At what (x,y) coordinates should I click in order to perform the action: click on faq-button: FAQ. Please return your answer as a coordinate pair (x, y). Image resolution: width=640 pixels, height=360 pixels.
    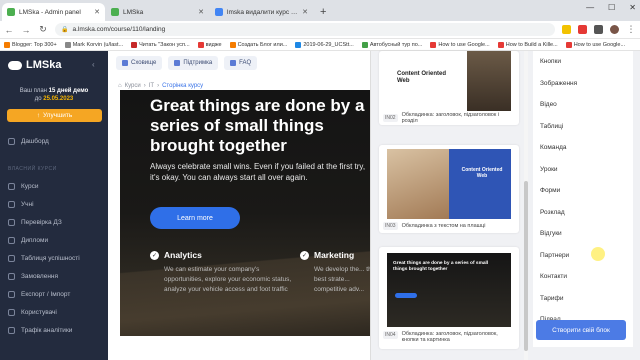
    Looking at the image, I should click on (241, 63).